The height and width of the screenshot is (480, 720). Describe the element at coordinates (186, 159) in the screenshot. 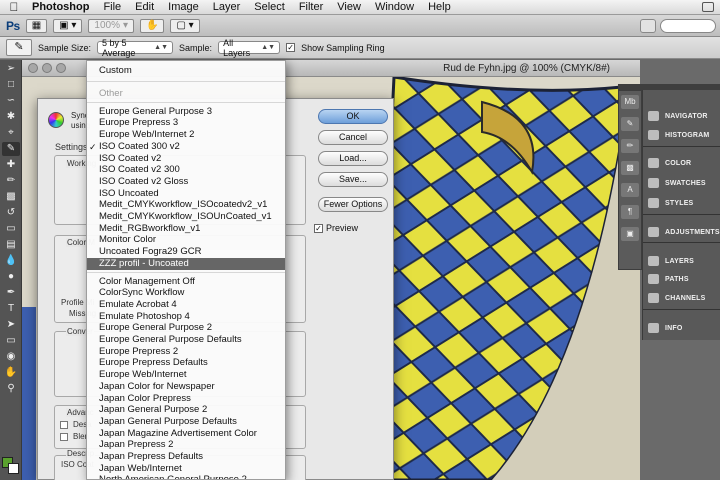

I see `settings-menu-item: ISO Coated v2` at that location.